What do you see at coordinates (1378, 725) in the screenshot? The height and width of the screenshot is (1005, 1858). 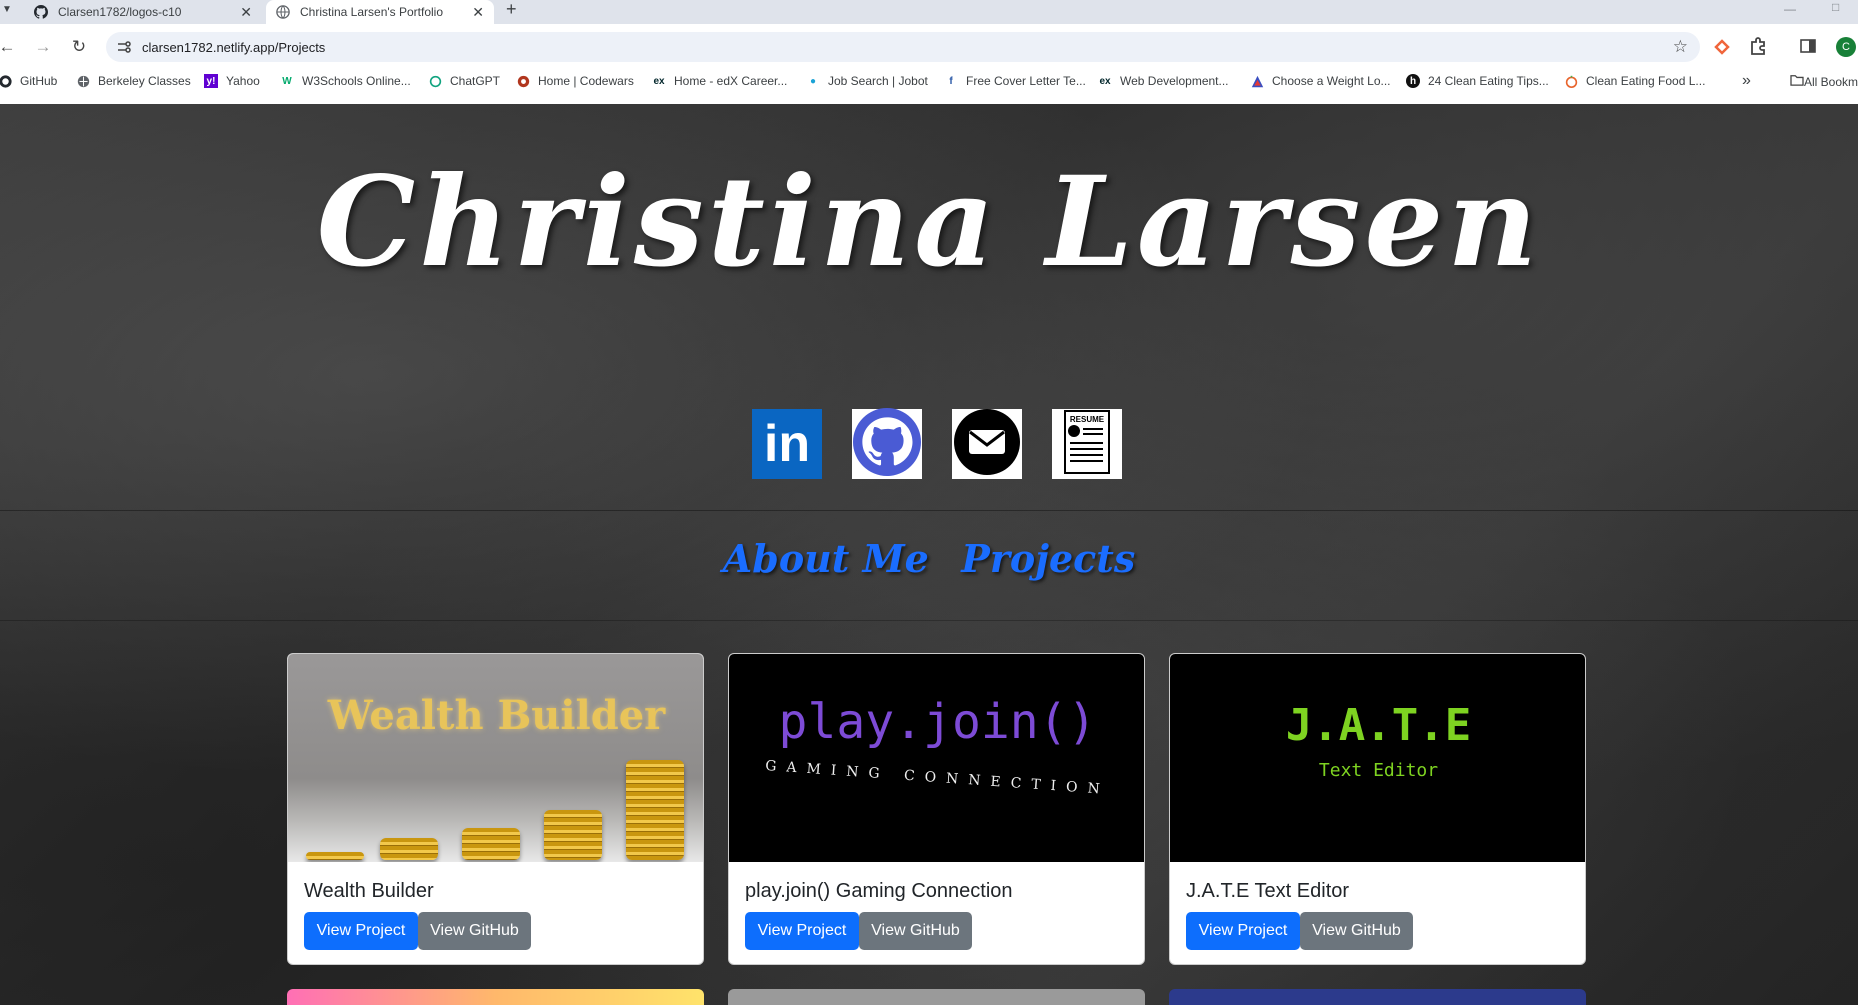 I see `thumbnail-text: J.A.T.E` at bounding box center [1378, 725].